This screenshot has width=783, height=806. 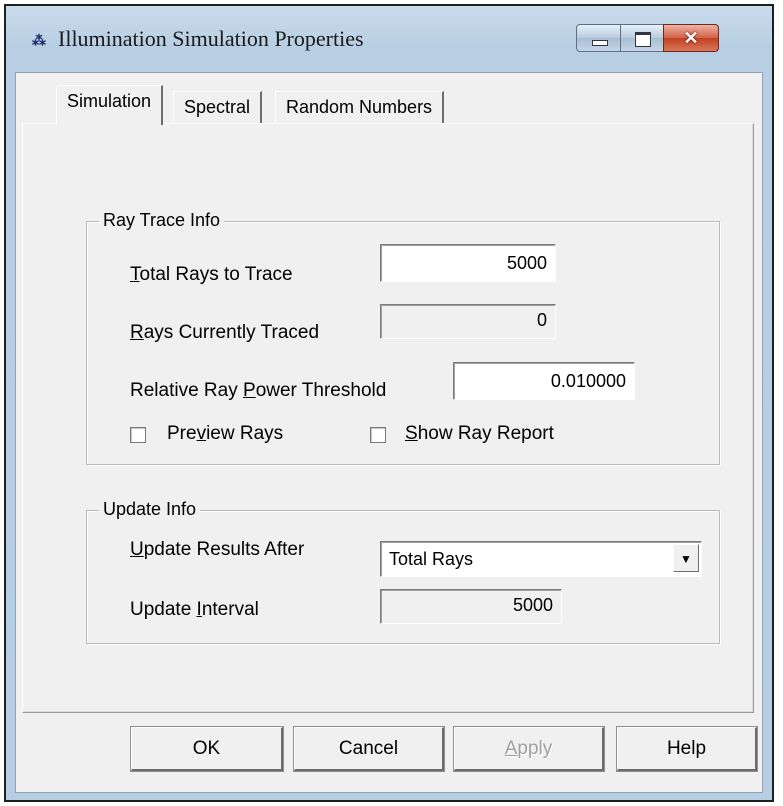 What do you see at coordinates (598, 38) in the screenshot?
I see `minimize-button` at bounding box center [598, 38].